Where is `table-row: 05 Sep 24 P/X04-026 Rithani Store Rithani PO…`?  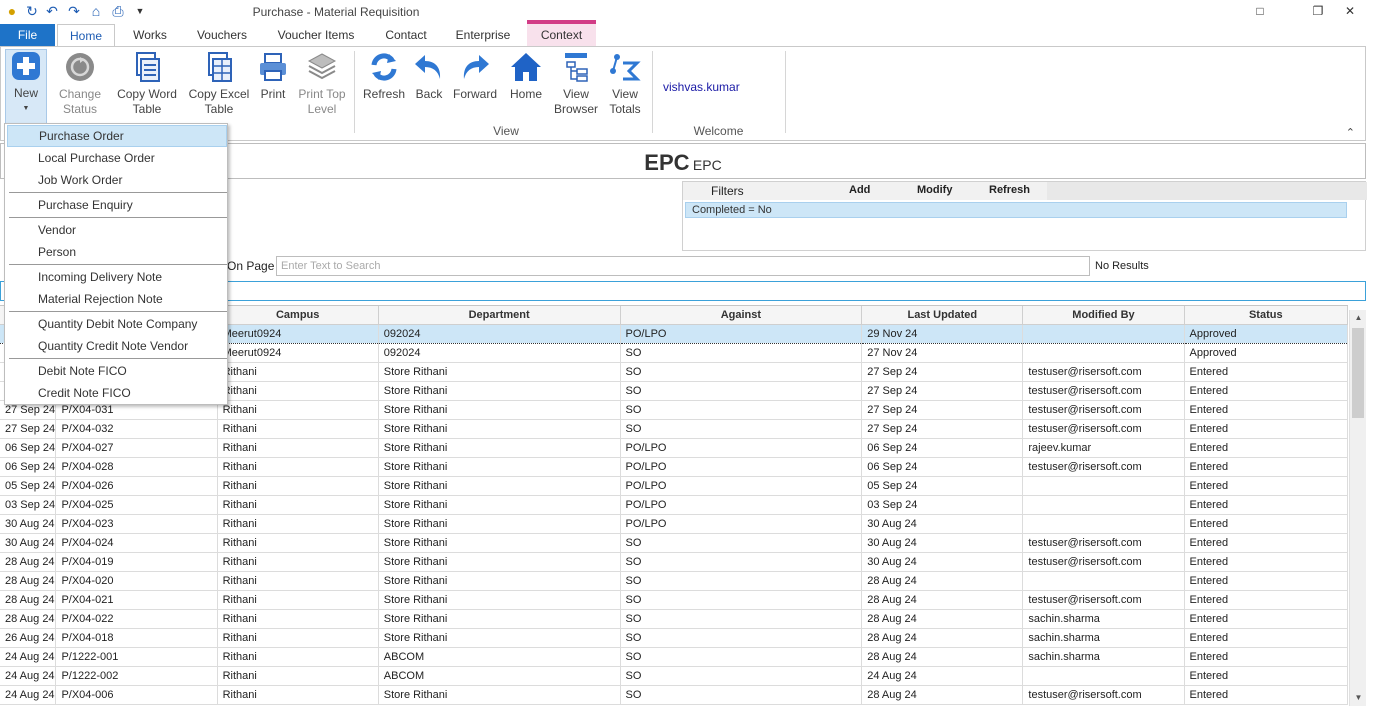
table-row: 05 Sep 24 P/X04-026 Rithani Store Rithani PO… is located at coordinates (674, 486).